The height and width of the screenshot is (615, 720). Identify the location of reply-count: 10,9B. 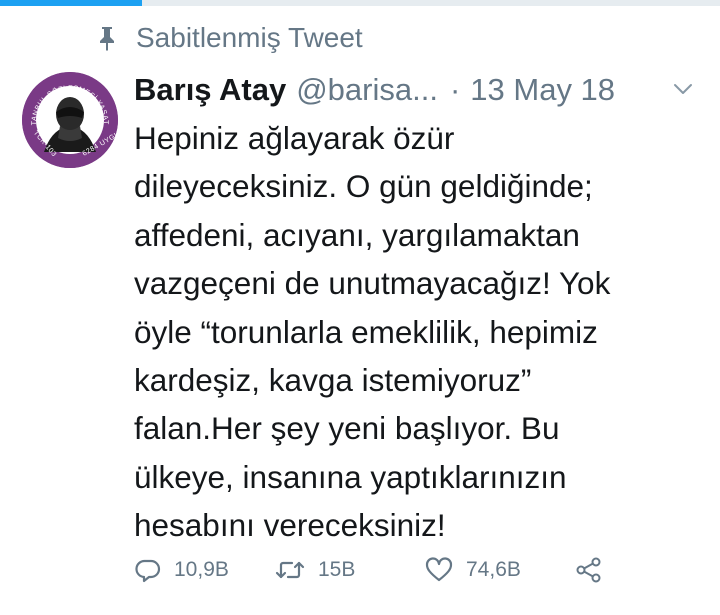
(201, 569).